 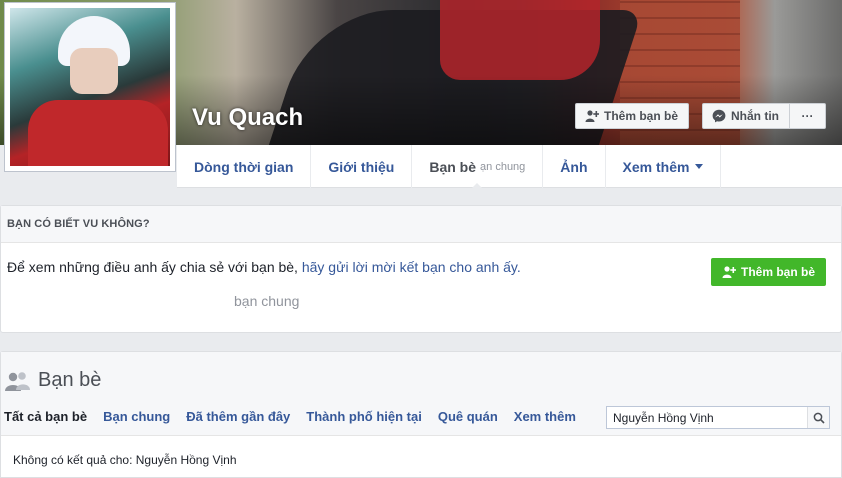 I want to click on subtab-more: Xem thêm, so click(x=545, y=416).